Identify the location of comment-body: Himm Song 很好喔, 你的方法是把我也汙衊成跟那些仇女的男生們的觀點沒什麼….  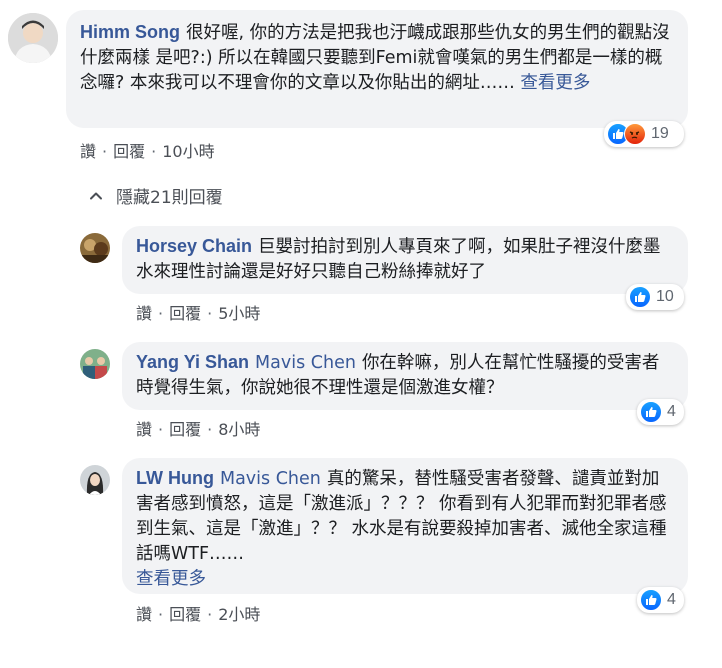
(377, 58).